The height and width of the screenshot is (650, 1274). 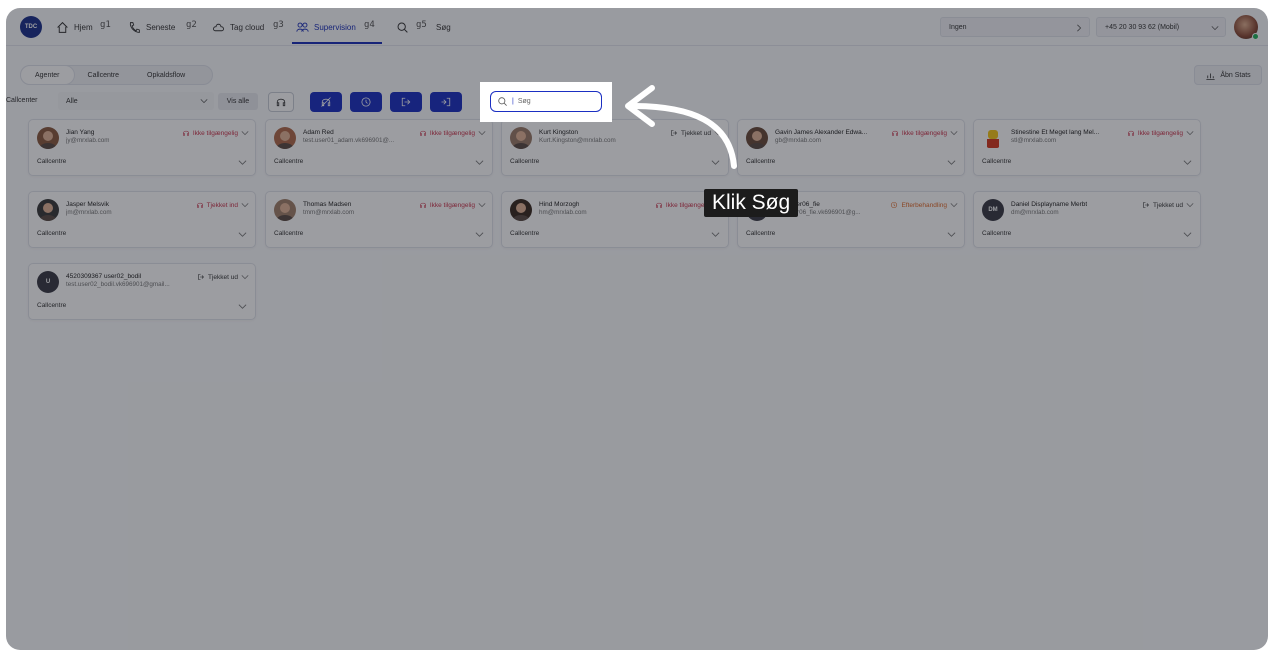 I want to click on agent-email: hm@mrxlab.com, so click(x=563, y=212).